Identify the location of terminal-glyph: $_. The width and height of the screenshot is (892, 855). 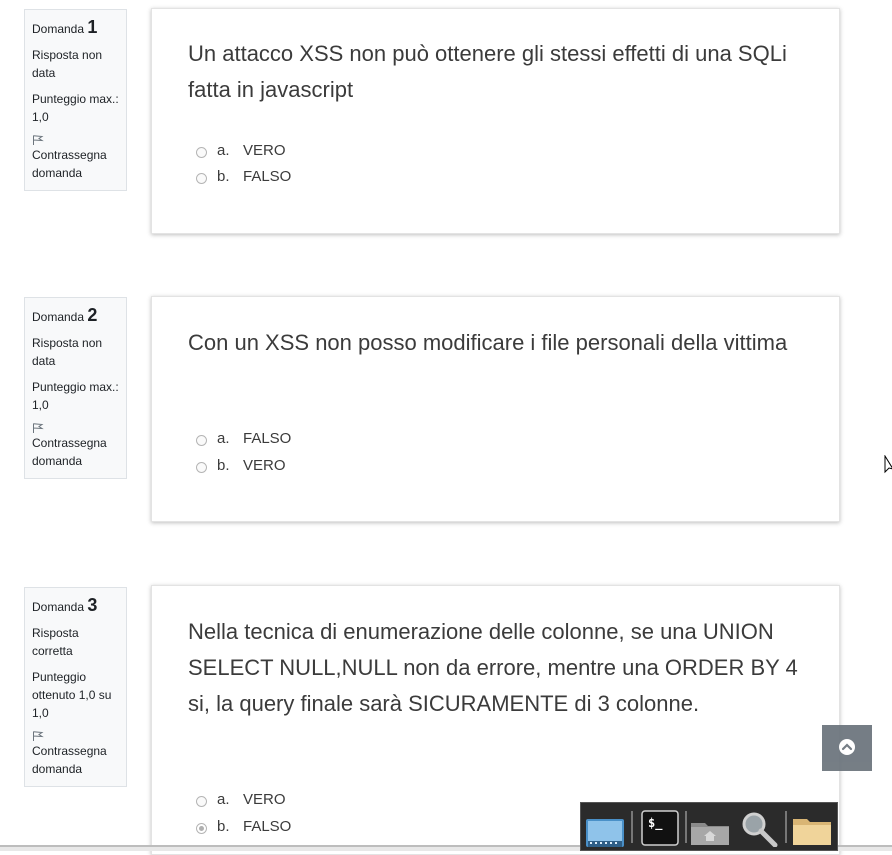
(655, 823).